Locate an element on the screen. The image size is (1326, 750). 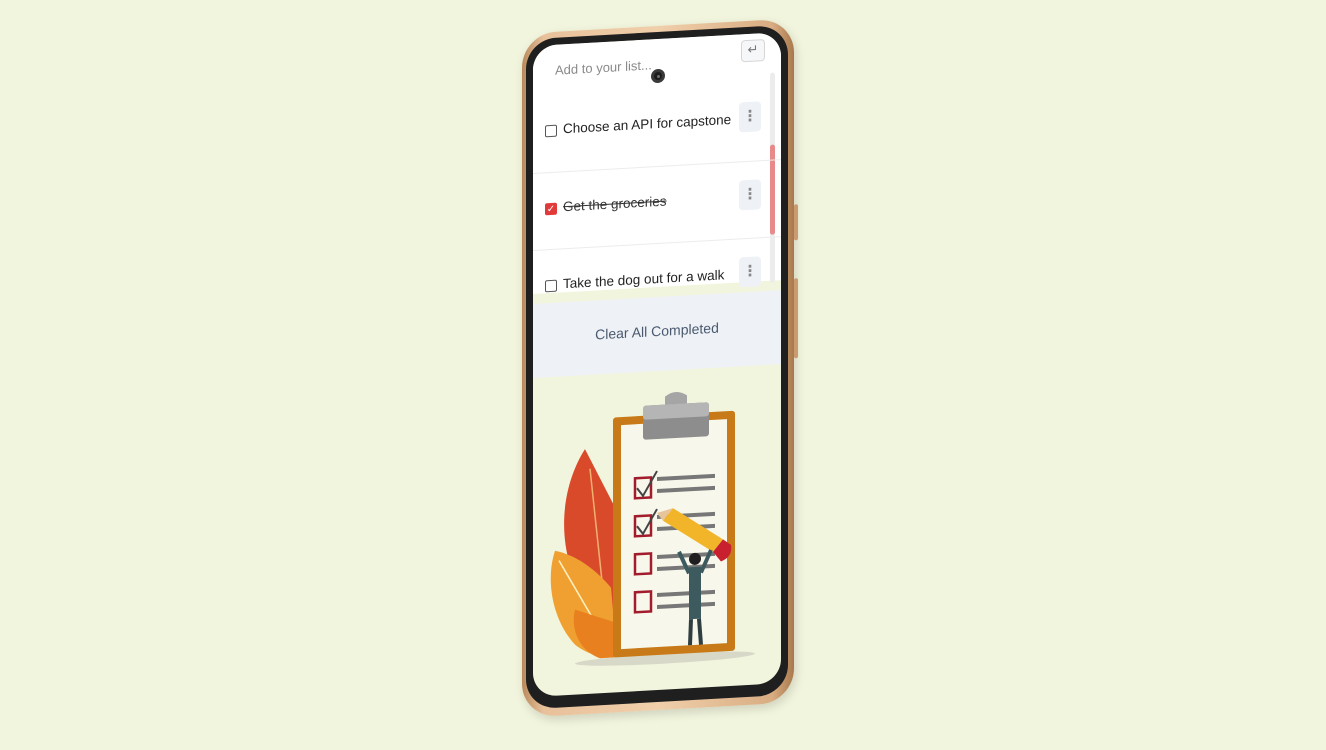
todo-item: ✓ Get the groceries ⋮ is located at coordinates (657, 204).